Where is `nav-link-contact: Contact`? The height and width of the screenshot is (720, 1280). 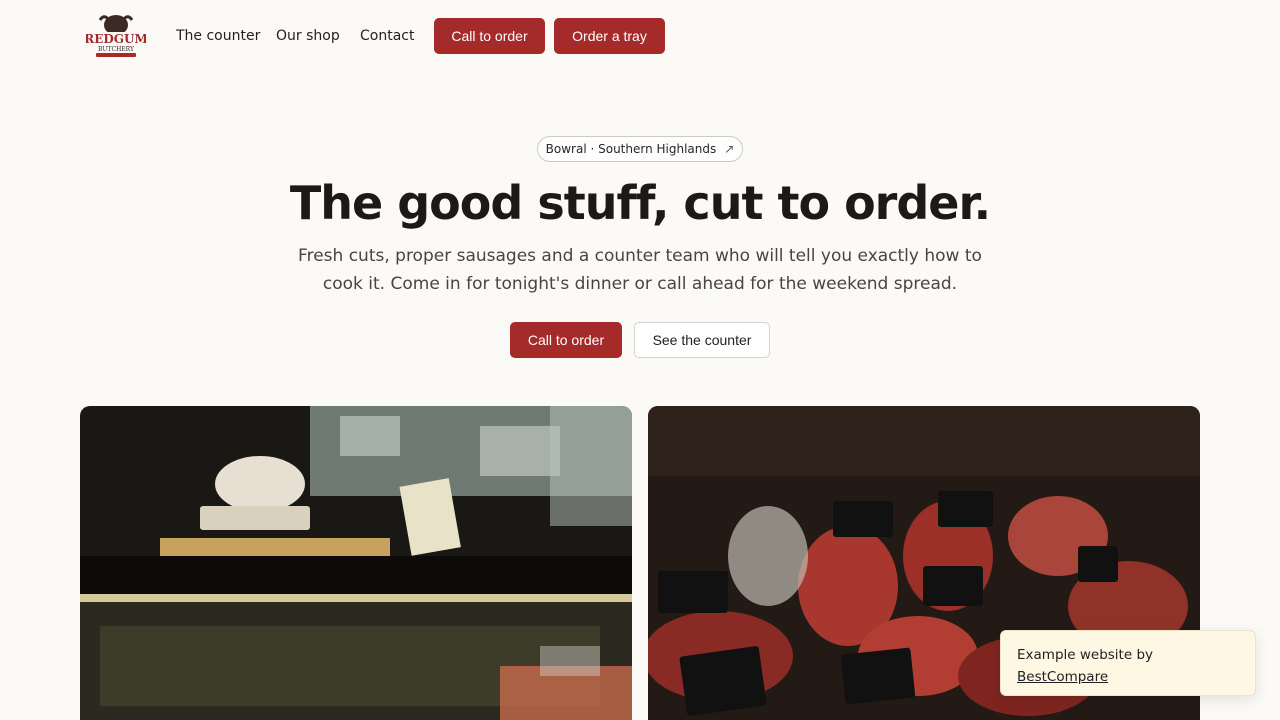
nav-link-contact: Contact is located at coordinates (387, 36).